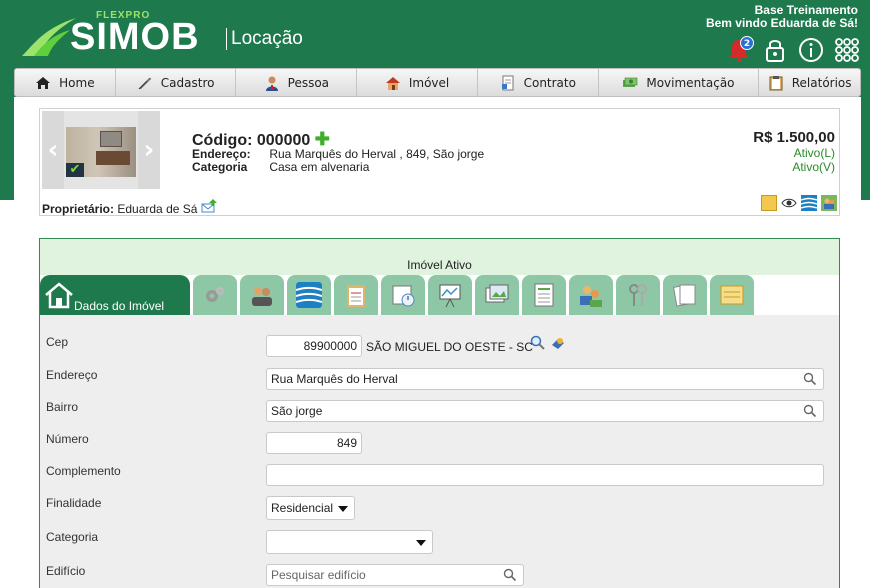 The image size is (870, 588). Describe the element at coordinates (847, 50) in the screenshot. I see `apps-grid-icon` at that location.